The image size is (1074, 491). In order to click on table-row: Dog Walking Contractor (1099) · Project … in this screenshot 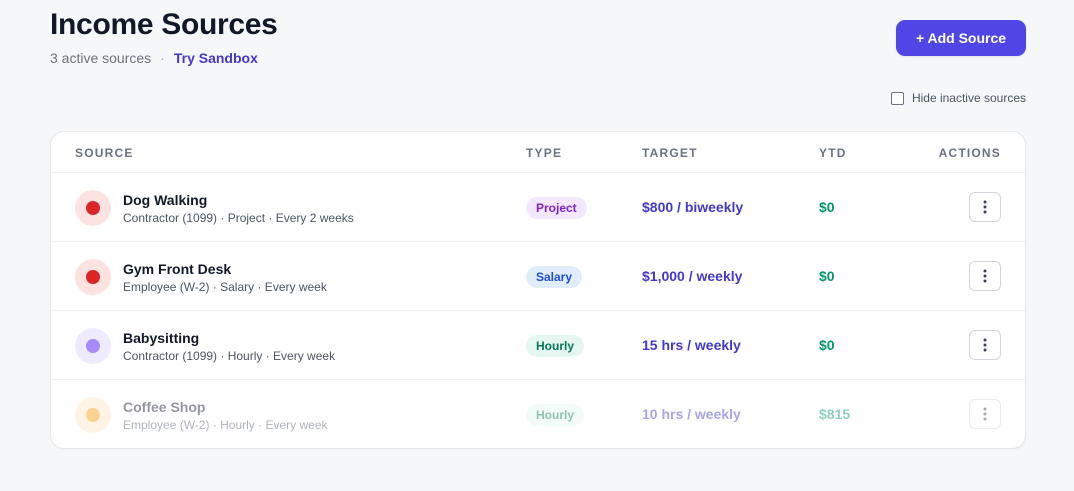, I will do `click(538, 207)`.